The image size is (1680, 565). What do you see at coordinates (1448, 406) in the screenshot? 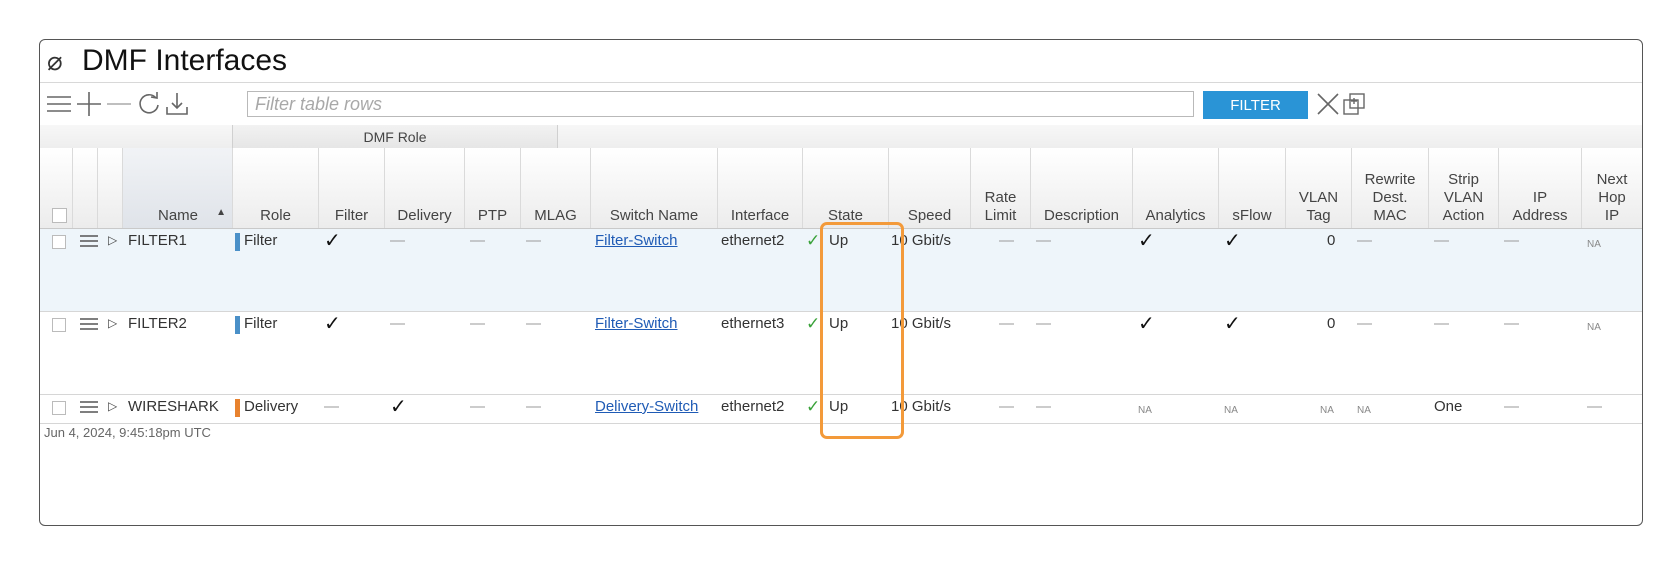
I see `cell-strip-vlan-action: One` at bounding box center [1448, 406].